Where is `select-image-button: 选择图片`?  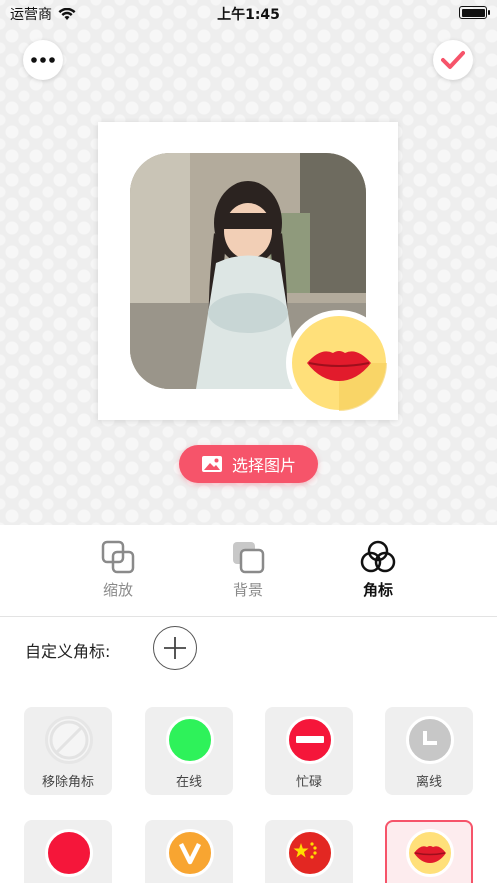 select-image-button: 选择图片 is located at coordinates (248, 464).